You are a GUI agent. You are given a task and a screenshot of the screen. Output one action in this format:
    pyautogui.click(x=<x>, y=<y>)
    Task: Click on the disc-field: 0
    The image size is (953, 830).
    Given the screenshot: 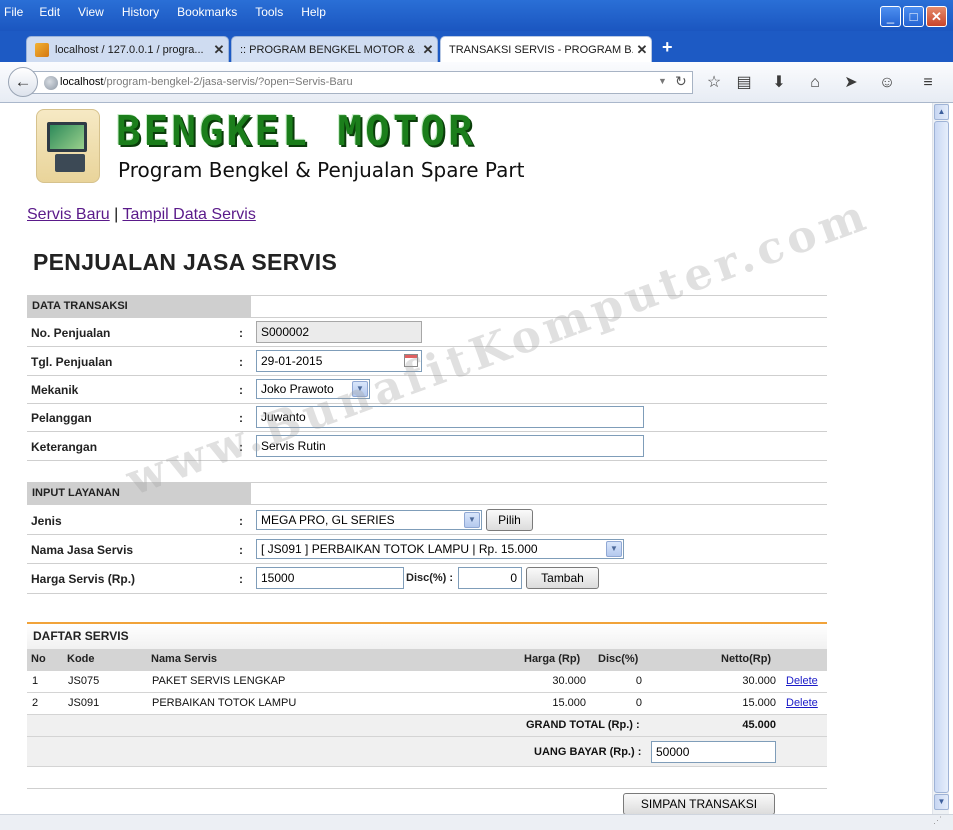 What is the action you would take?
    pyautogui.click(x=490, y=578)
    